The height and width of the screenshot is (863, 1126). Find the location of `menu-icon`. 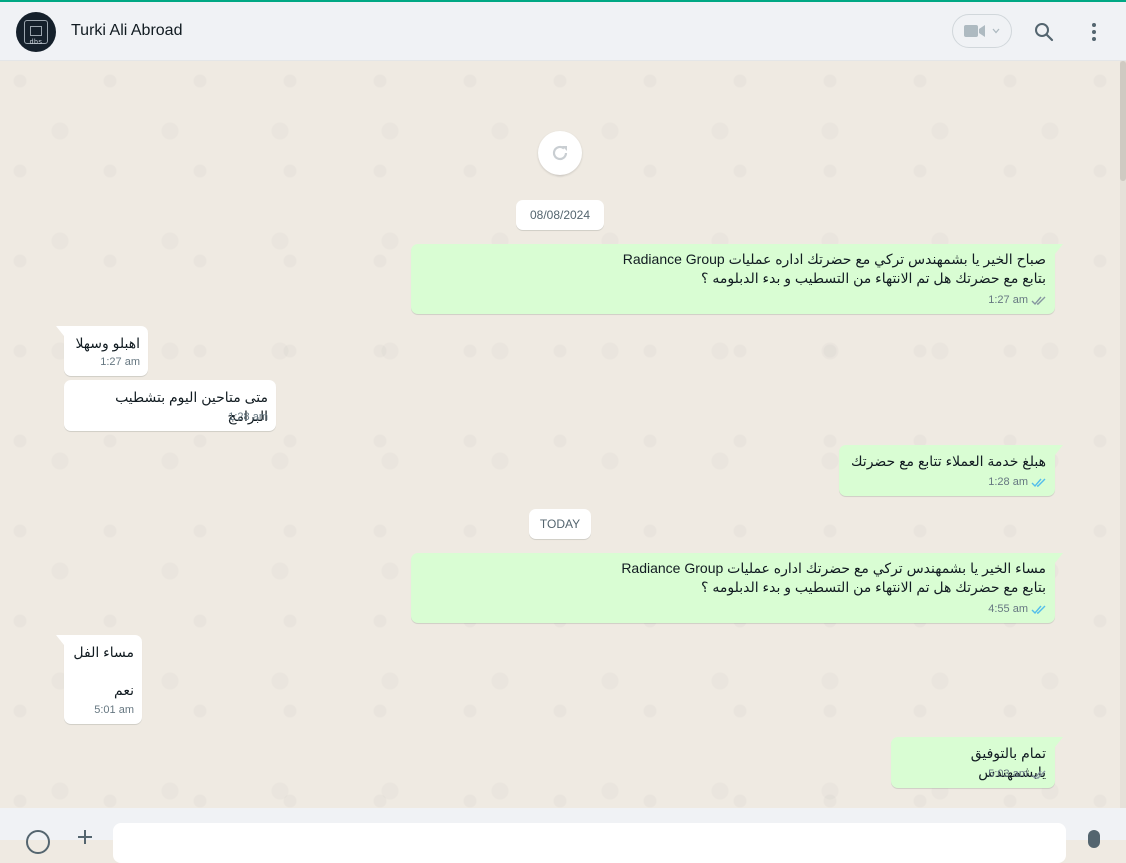

menu-icon is located at coordinates (1094, 32).